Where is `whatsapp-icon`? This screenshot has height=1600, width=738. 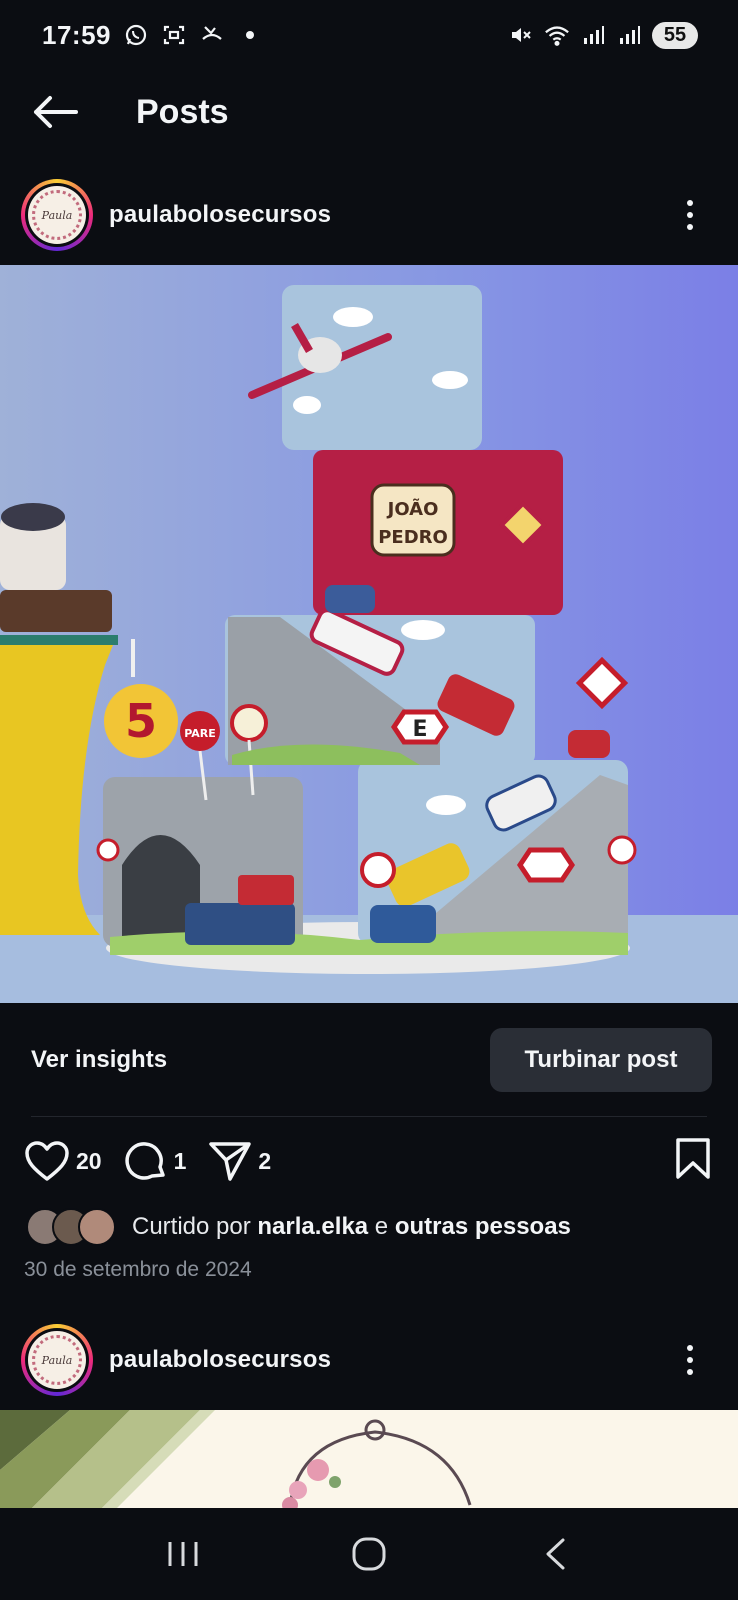
whatsapp-icon is located at coordinates (136, 35).